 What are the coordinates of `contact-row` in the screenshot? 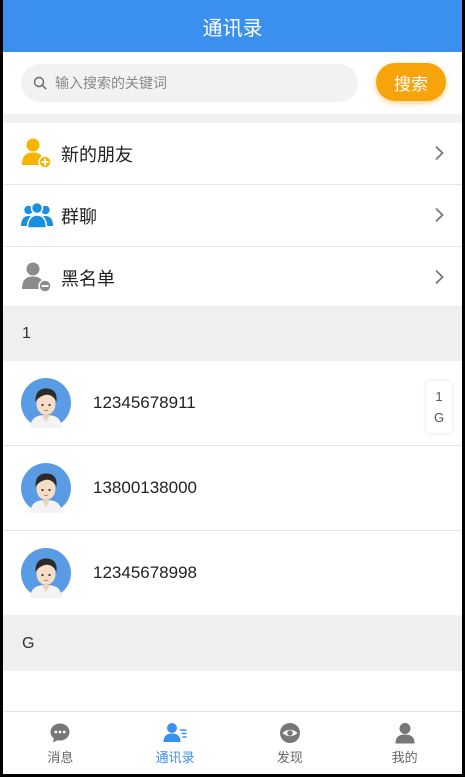 It's located at (232, 691).